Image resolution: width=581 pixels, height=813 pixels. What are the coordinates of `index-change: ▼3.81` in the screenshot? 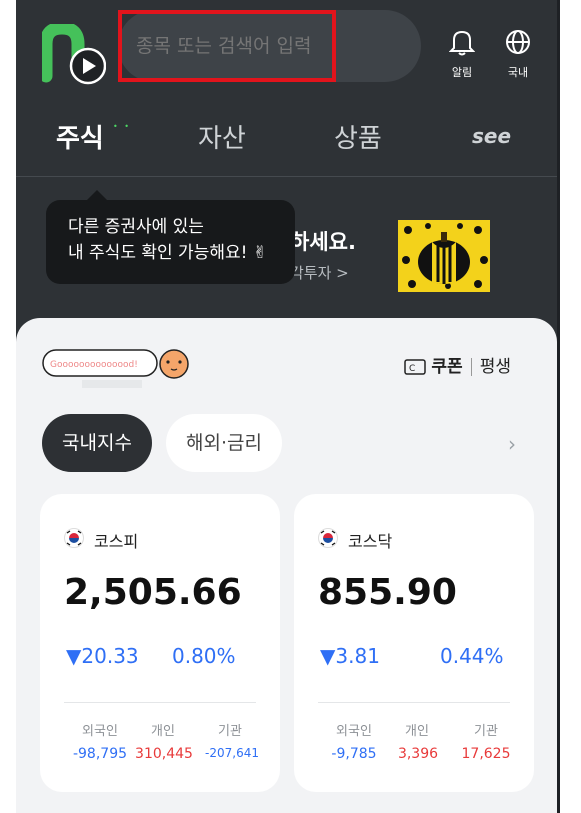 It's located at (350, 656).